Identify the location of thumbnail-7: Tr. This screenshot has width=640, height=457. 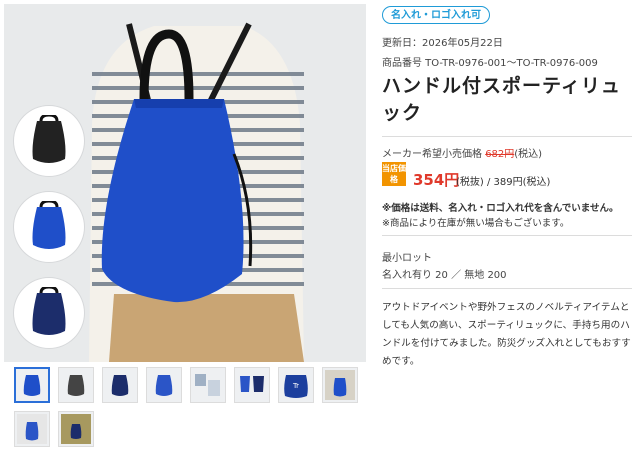
(296, 385).